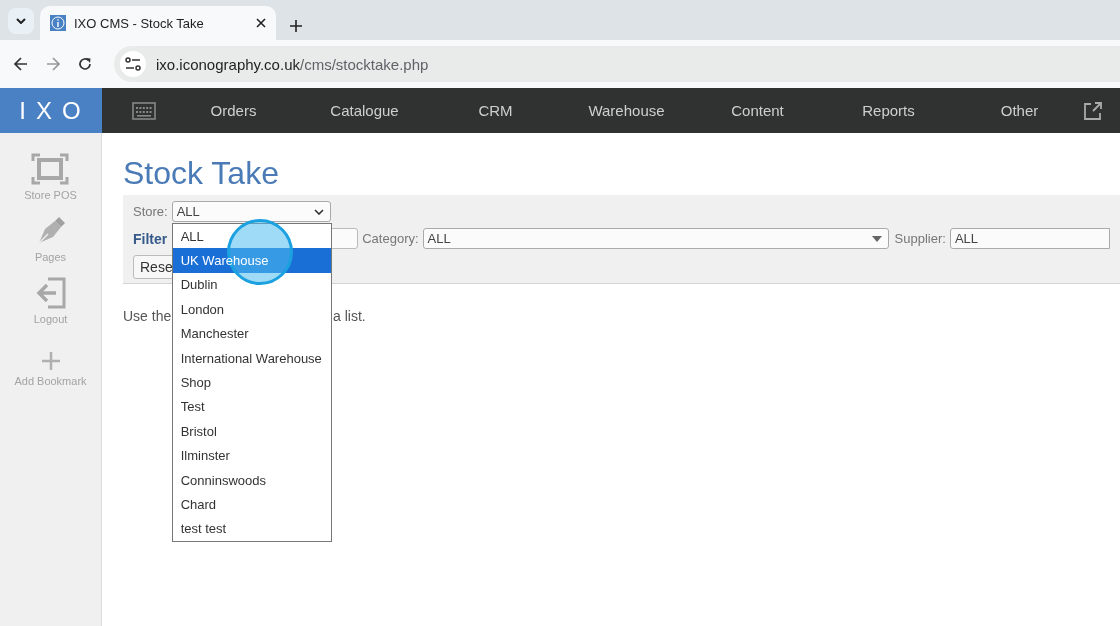  Describe the element at coordinates (150, 238) in the screenshot. I see `filter-label: Filter` at that location.